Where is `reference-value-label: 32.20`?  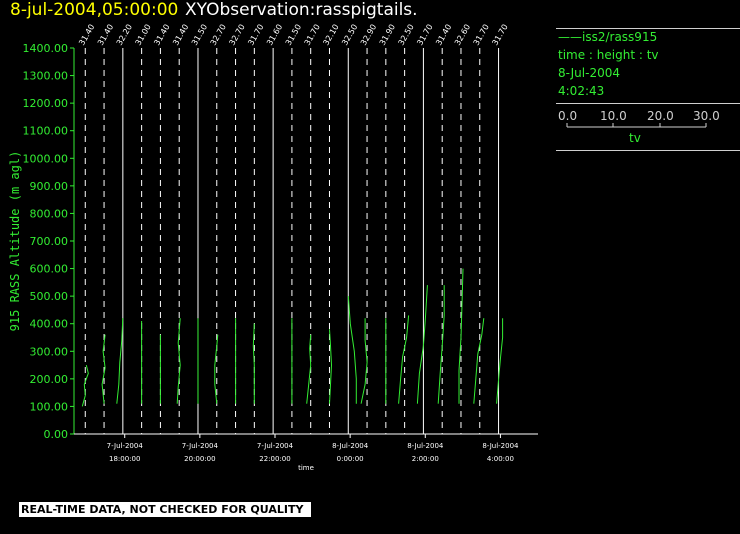
reference-value-label: 32.20 is located at coordinates (124, 35).